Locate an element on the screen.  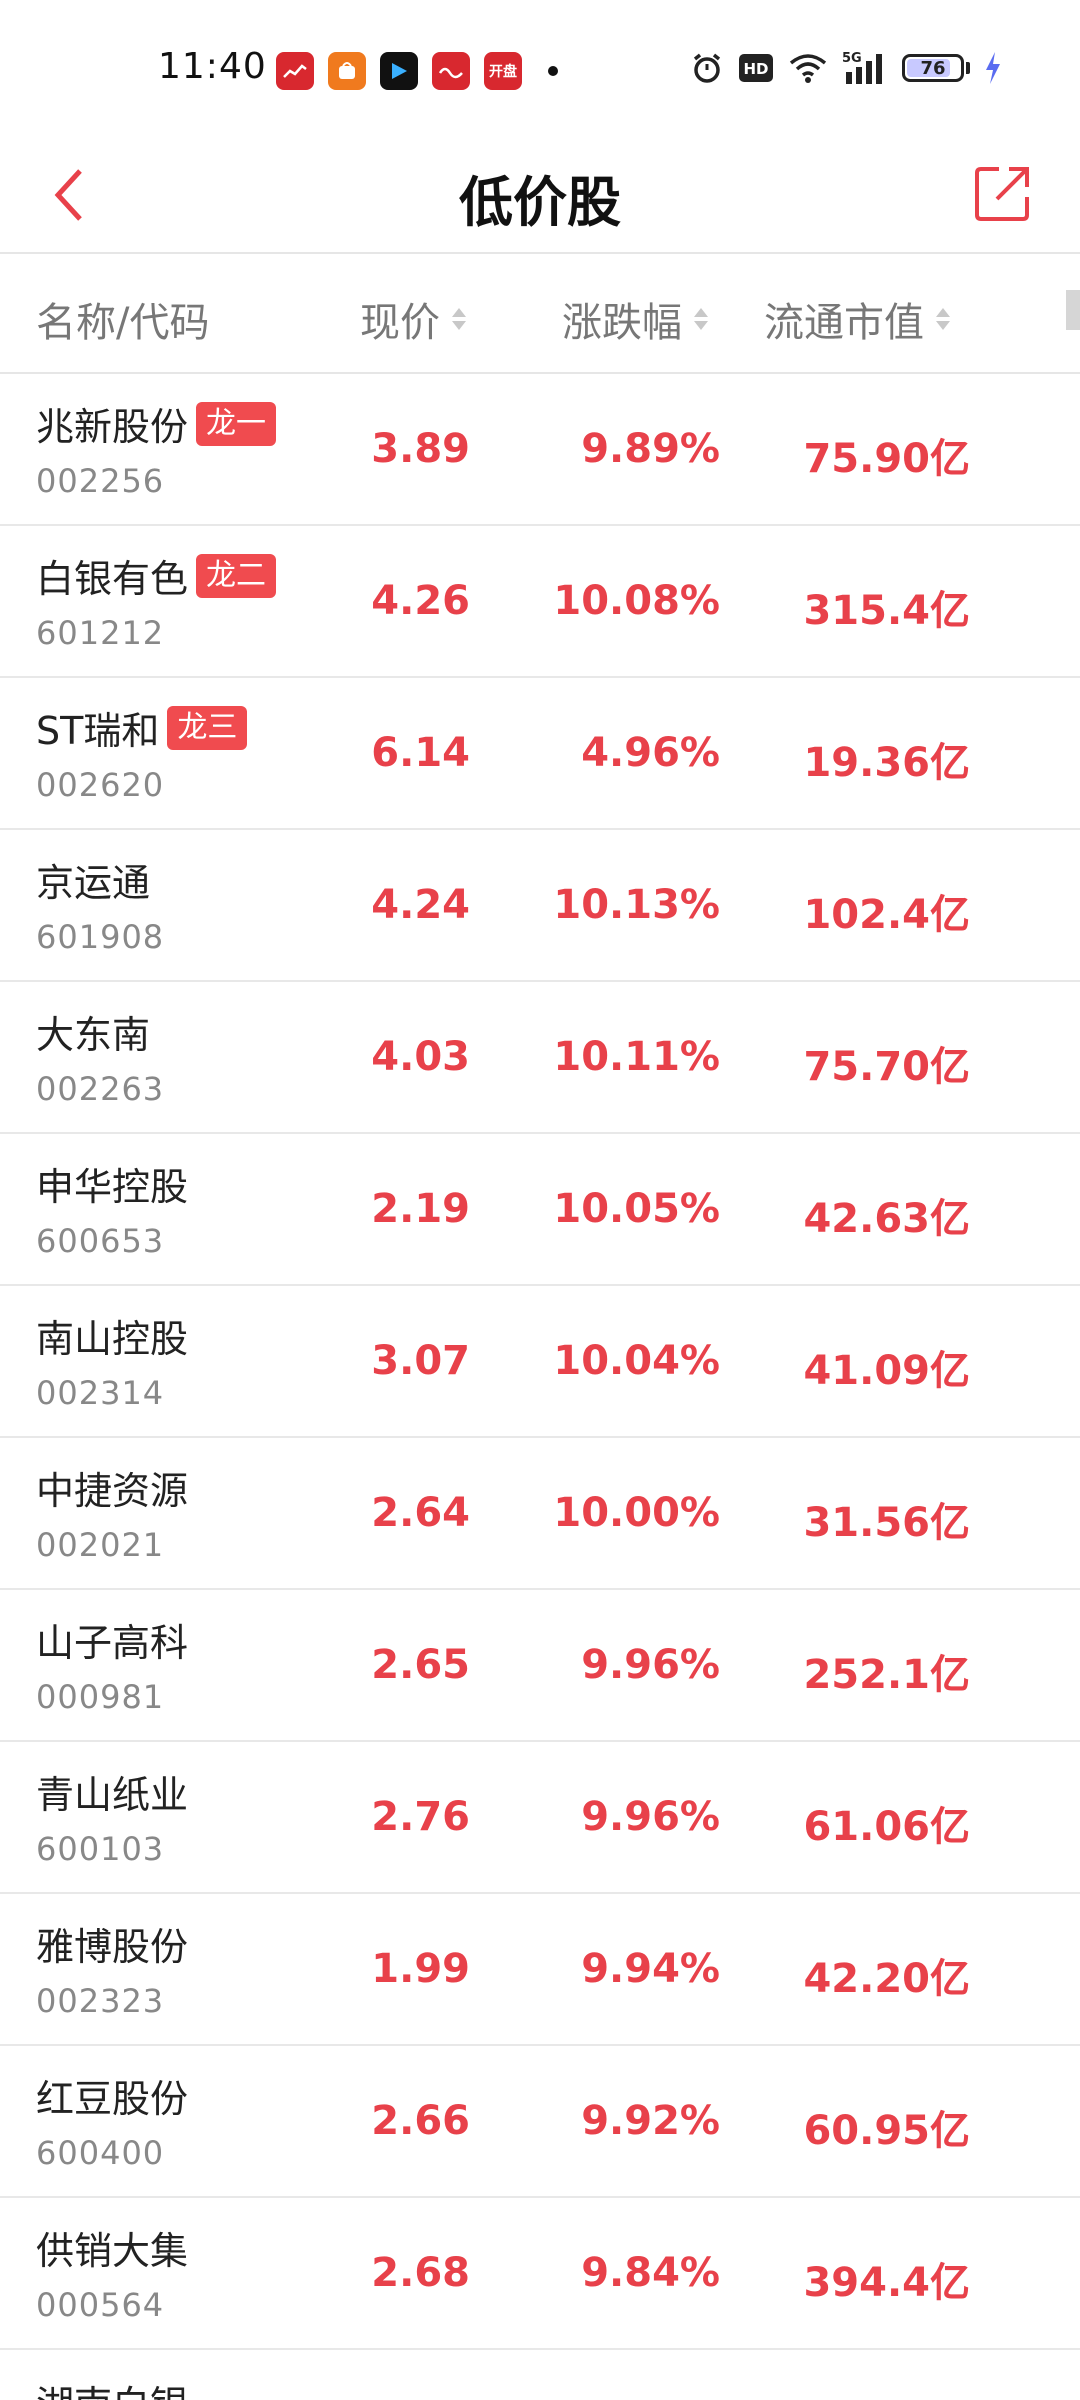
stock-price: 2.19 is located at coordinates (420, 1209).